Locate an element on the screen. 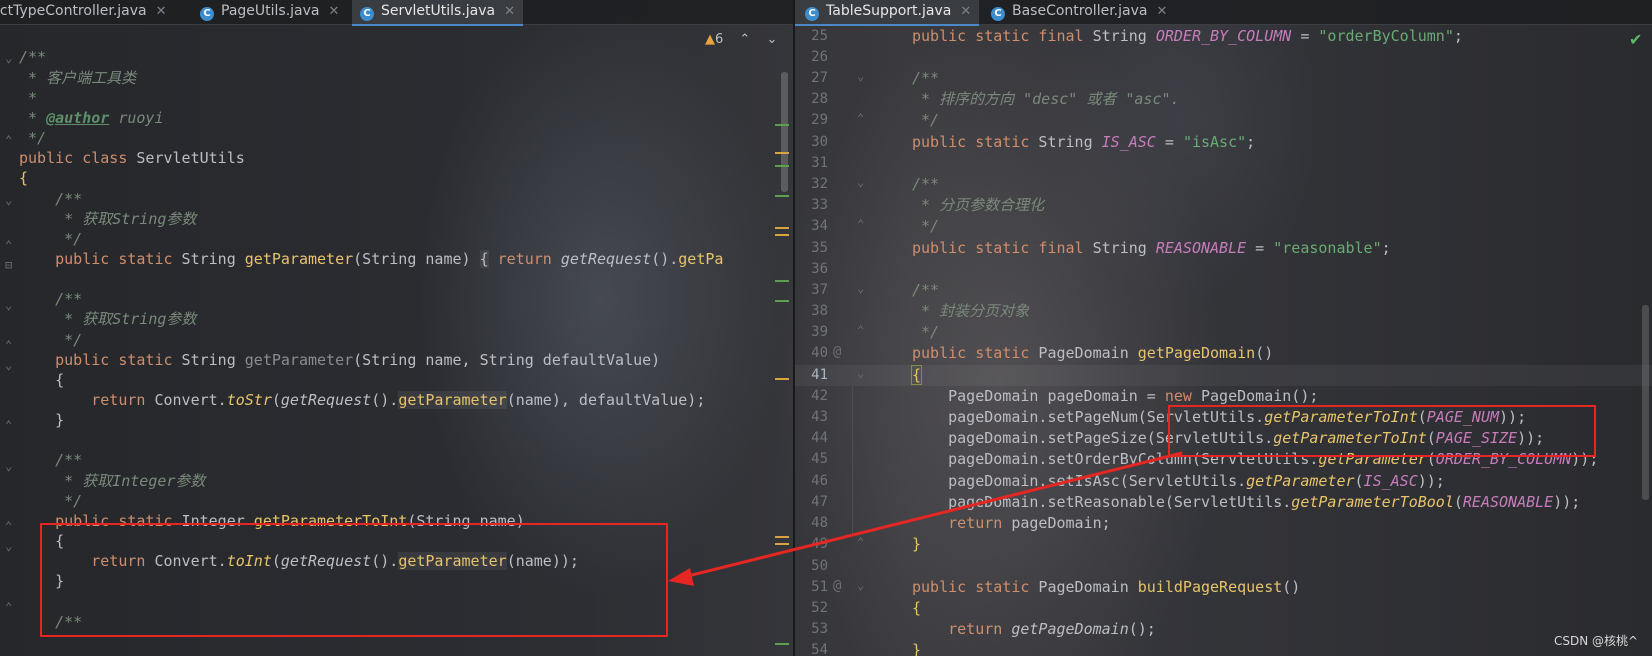 The width and height of the screenshot is (1652, 656). arrow-line is located at coordinates (933, 515).